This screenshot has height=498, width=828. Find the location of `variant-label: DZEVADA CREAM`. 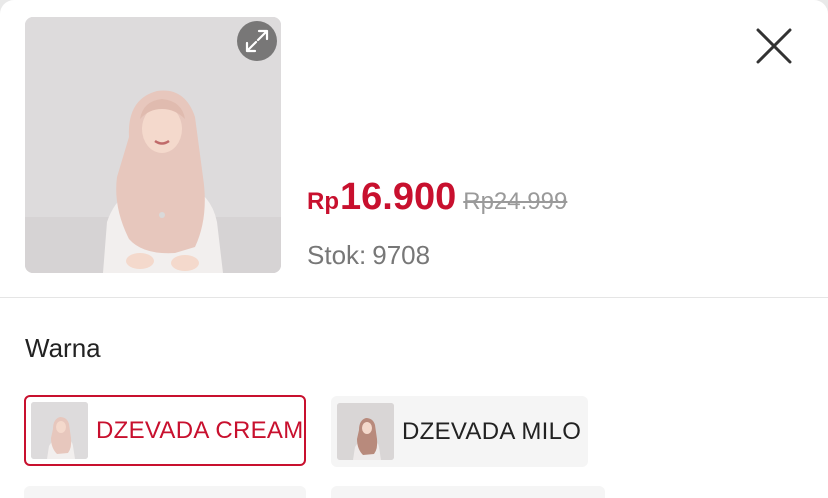

variant-label: DZEVADA CREAM is located at coordinates (200, 430).